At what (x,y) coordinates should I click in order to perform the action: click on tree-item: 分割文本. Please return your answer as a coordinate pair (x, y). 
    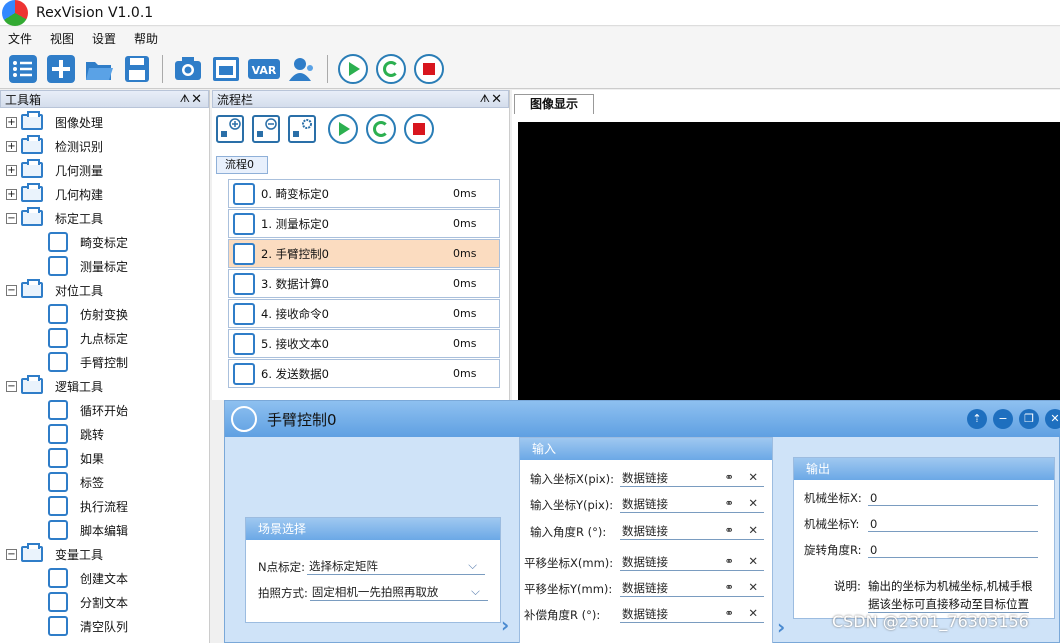
    Looking at the image, I should click on (88, 602).